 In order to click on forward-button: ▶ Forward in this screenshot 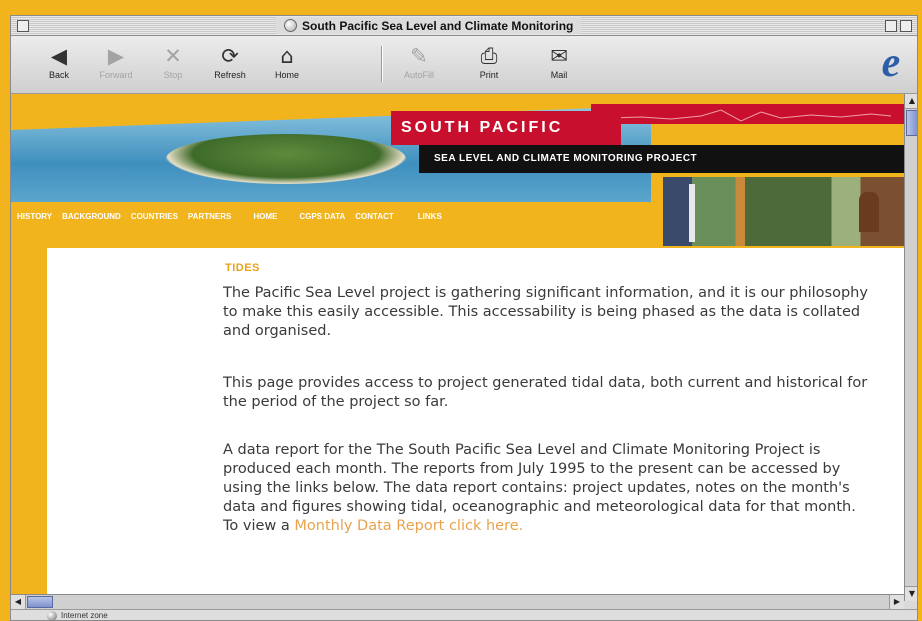, I will do `click(116, 62)`.